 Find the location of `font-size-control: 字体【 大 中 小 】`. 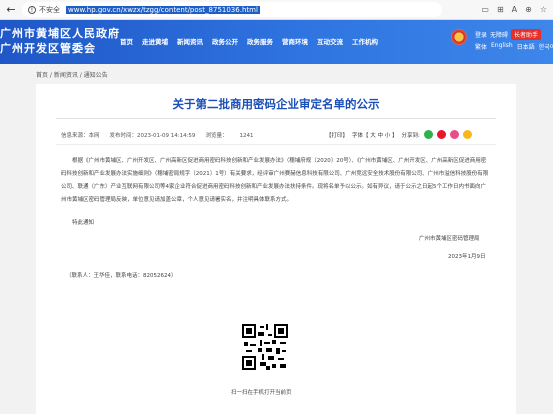

font-size-control: 字体【 大 中 小 】 is located at coordinates (375, 135).